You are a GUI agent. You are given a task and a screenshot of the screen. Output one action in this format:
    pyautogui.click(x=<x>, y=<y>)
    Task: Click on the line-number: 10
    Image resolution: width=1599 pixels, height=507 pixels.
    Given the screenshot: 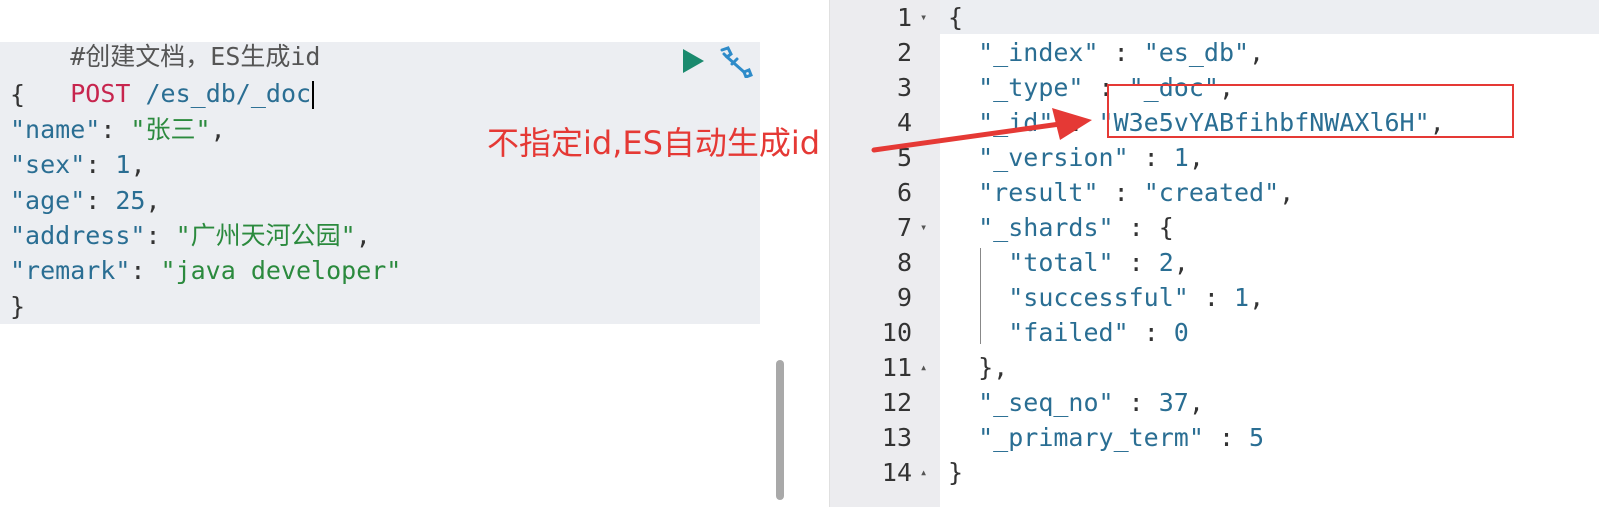 What is the action you would take?
    pyautogui.click(x=896, y=332)
    